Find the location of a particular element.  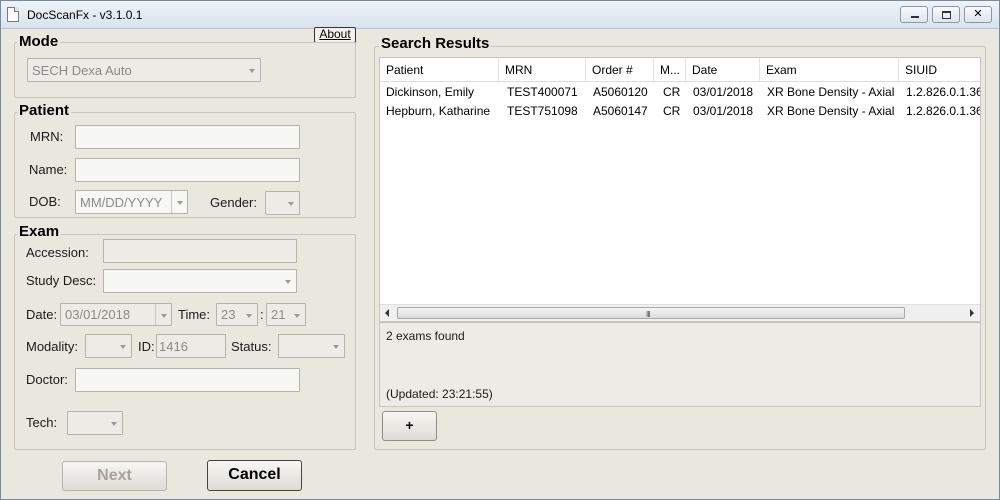

mode-select-value: SECH Dexa Auto is located at coordinates (82, 70).